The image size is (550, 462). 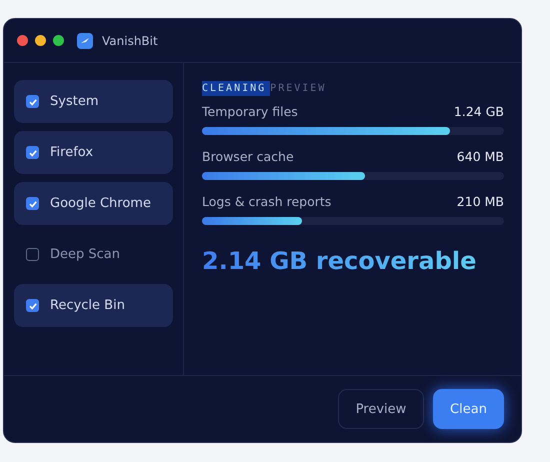 I want to click on size-value: 1.24 GB, so click(x=479, y=111).